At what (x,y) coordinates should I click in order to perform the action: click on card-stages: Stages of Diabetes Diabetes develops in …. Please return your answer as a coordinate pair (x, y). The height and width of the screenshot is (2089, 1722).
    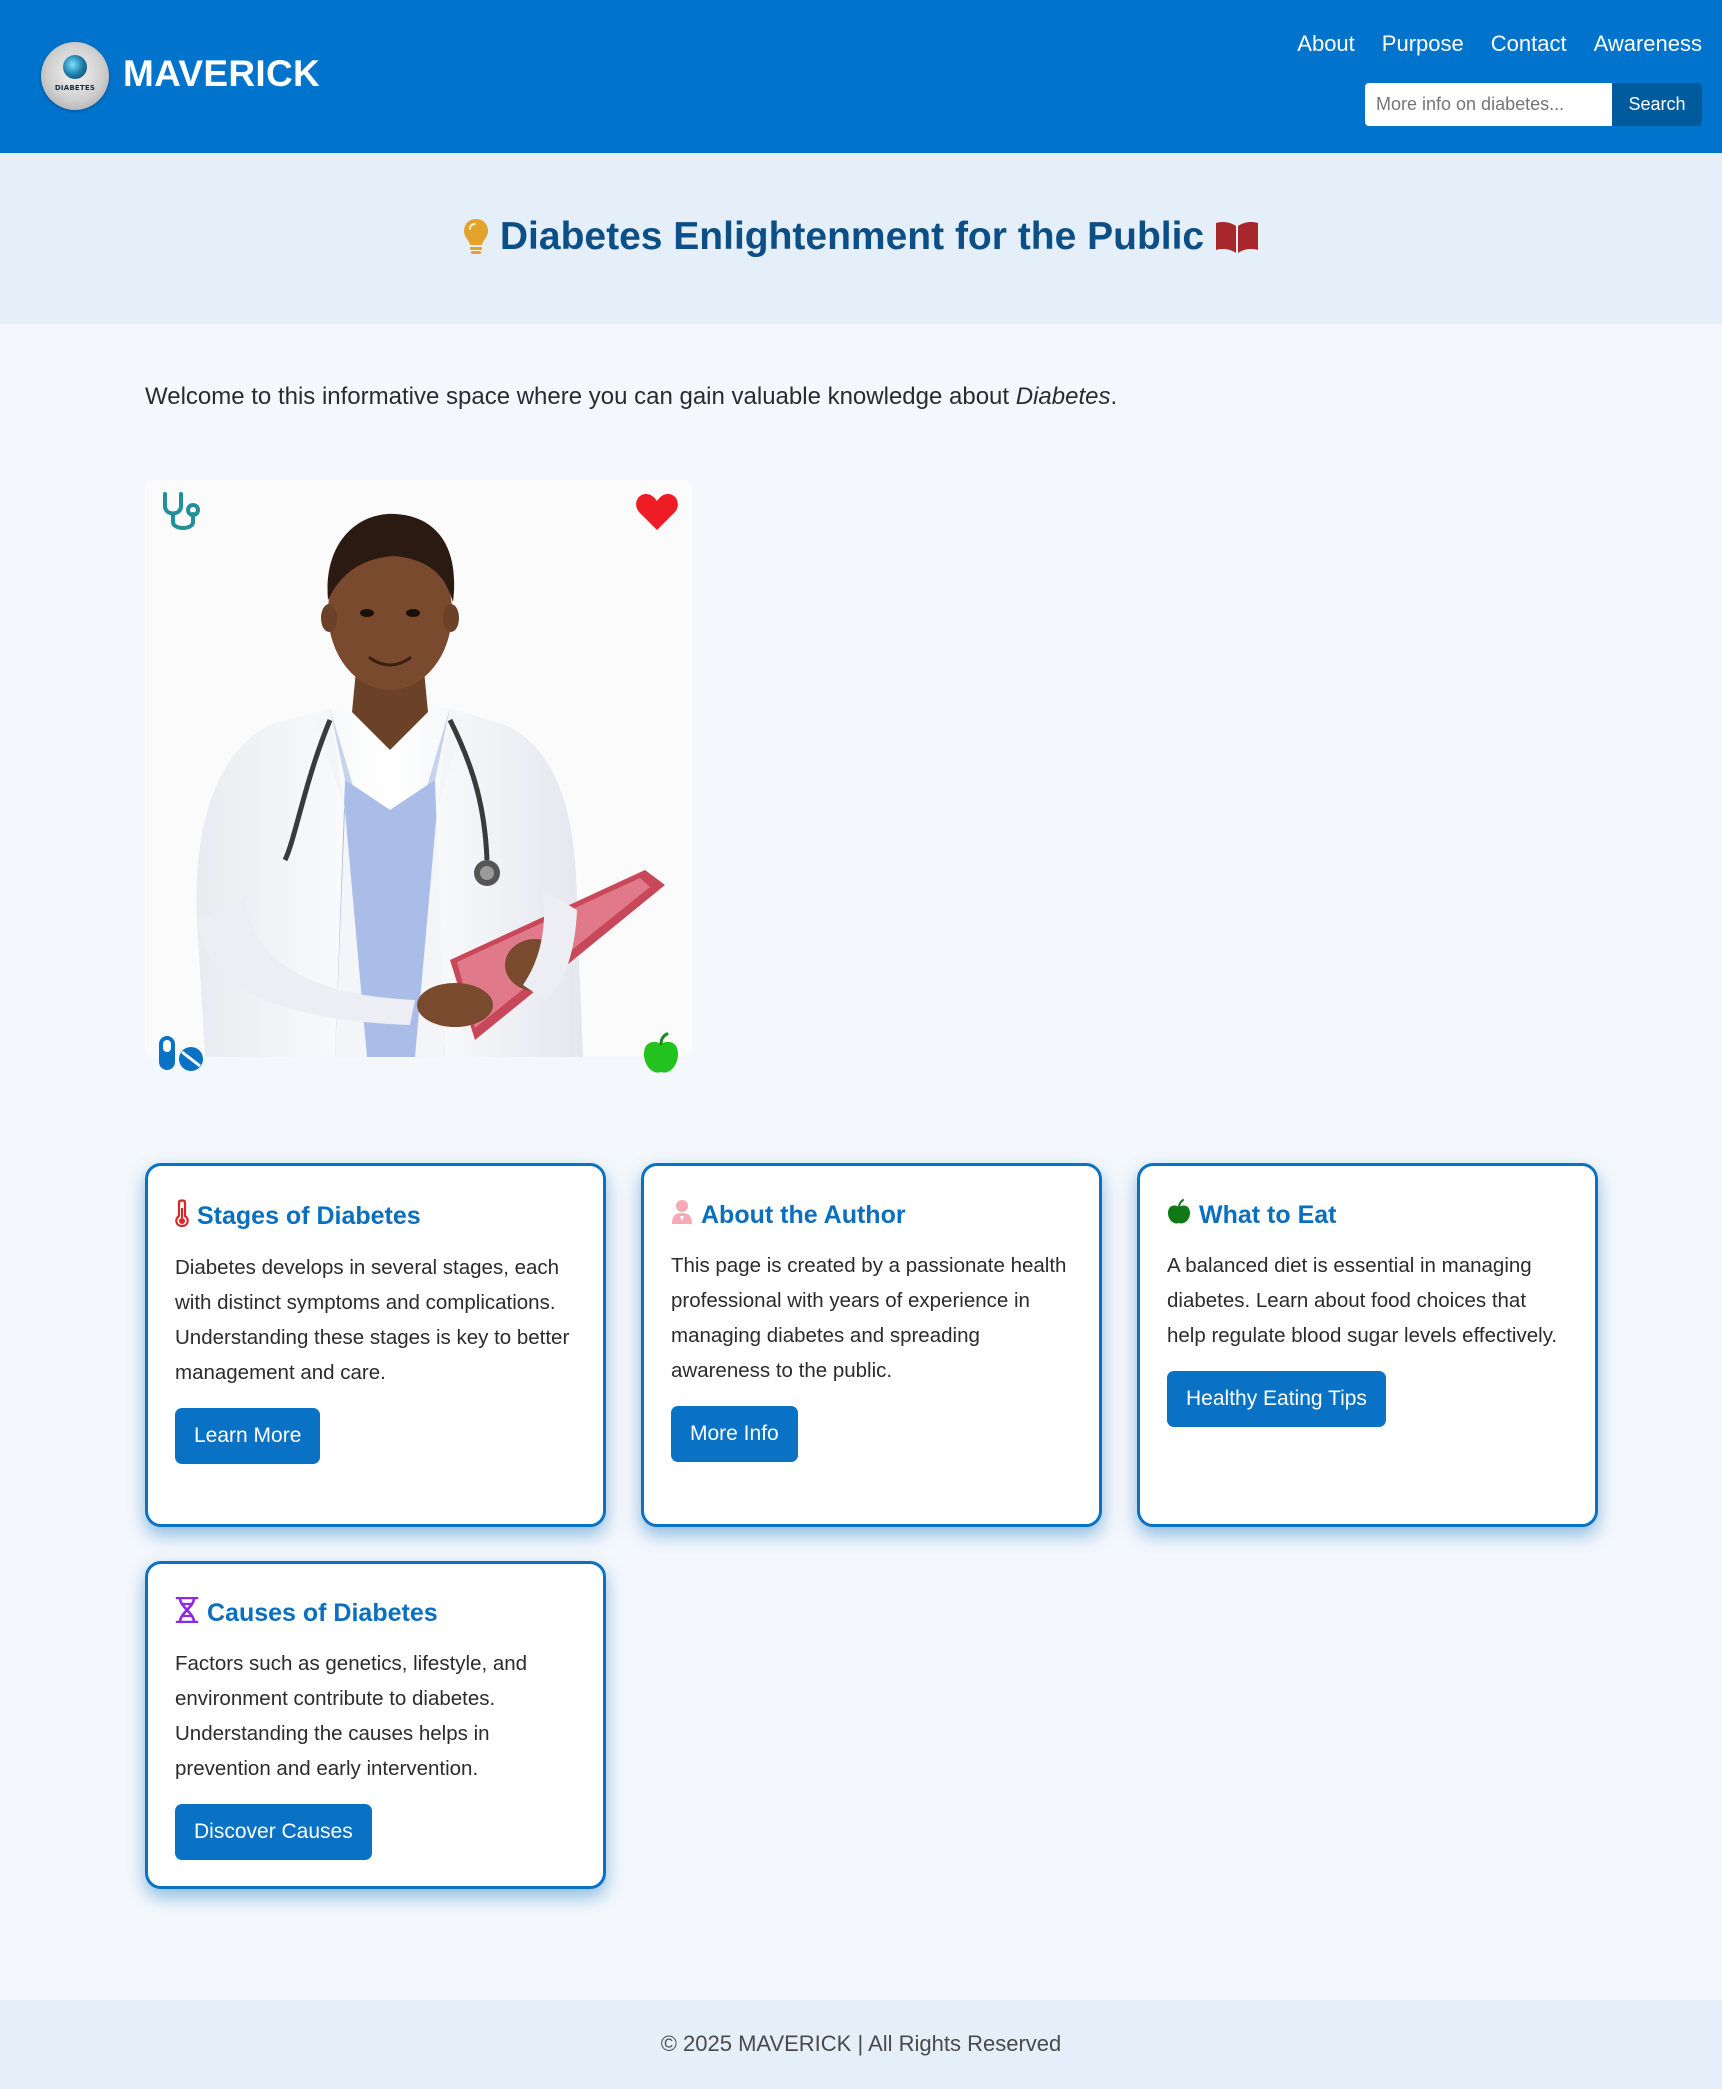
    Looking at the image, I should click on (375, 1345).